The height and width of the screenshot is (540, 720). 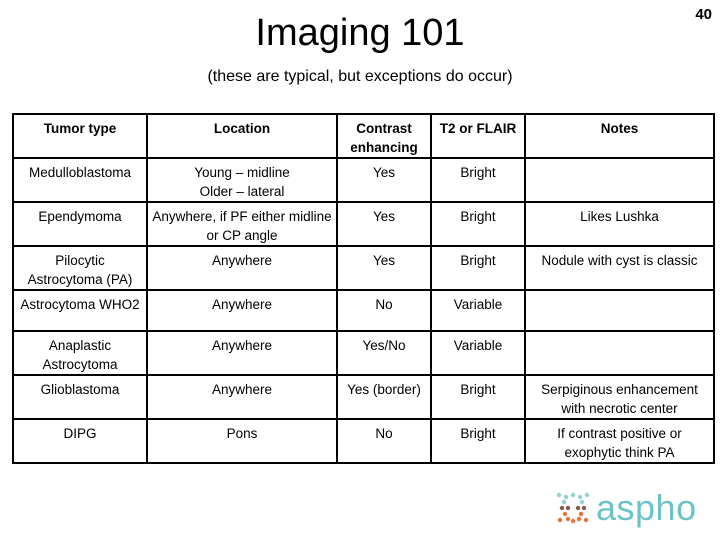 What do you see at coordinates (384, 397) in the screenshot?
I see `cell-contrast-enhancing: Yes (border)` at bounding box center [384, 397].